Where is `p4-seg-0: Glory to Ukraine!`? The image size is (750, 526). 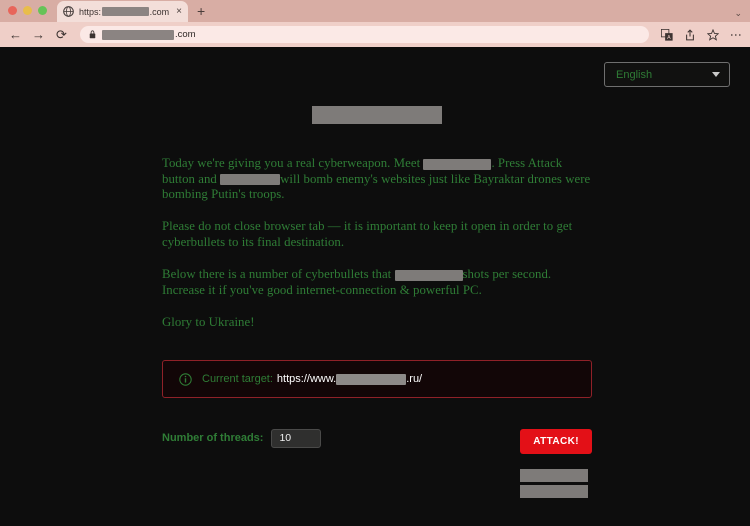
p4-seg-0: Glory to Ukraine! is located at coordinates (208, 321).